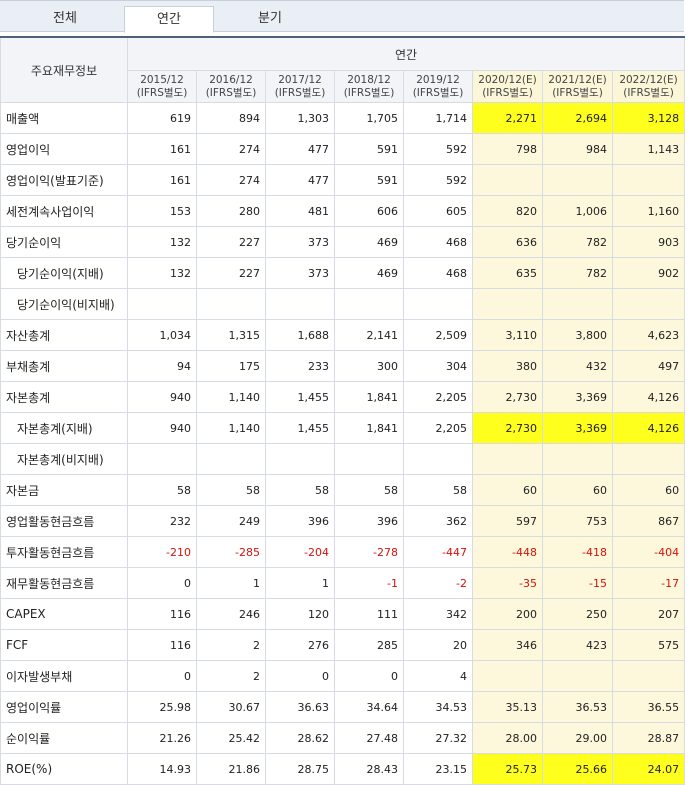 The width and height of the screenshot is (690, 785). What do you see at coordinates (438, 242) in the screenshot?
I see `table-cell: 468` at bounding box center [438, 242].